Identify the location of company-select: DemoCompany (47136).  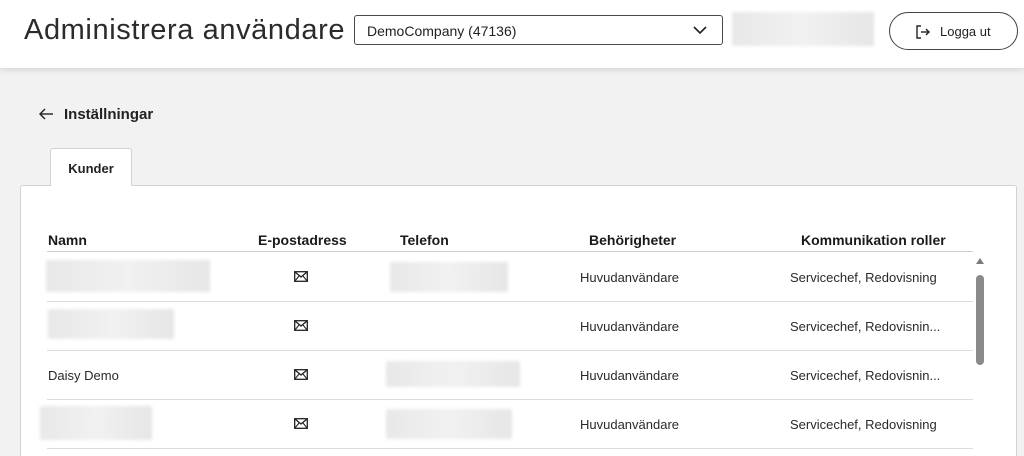
(538, 30).